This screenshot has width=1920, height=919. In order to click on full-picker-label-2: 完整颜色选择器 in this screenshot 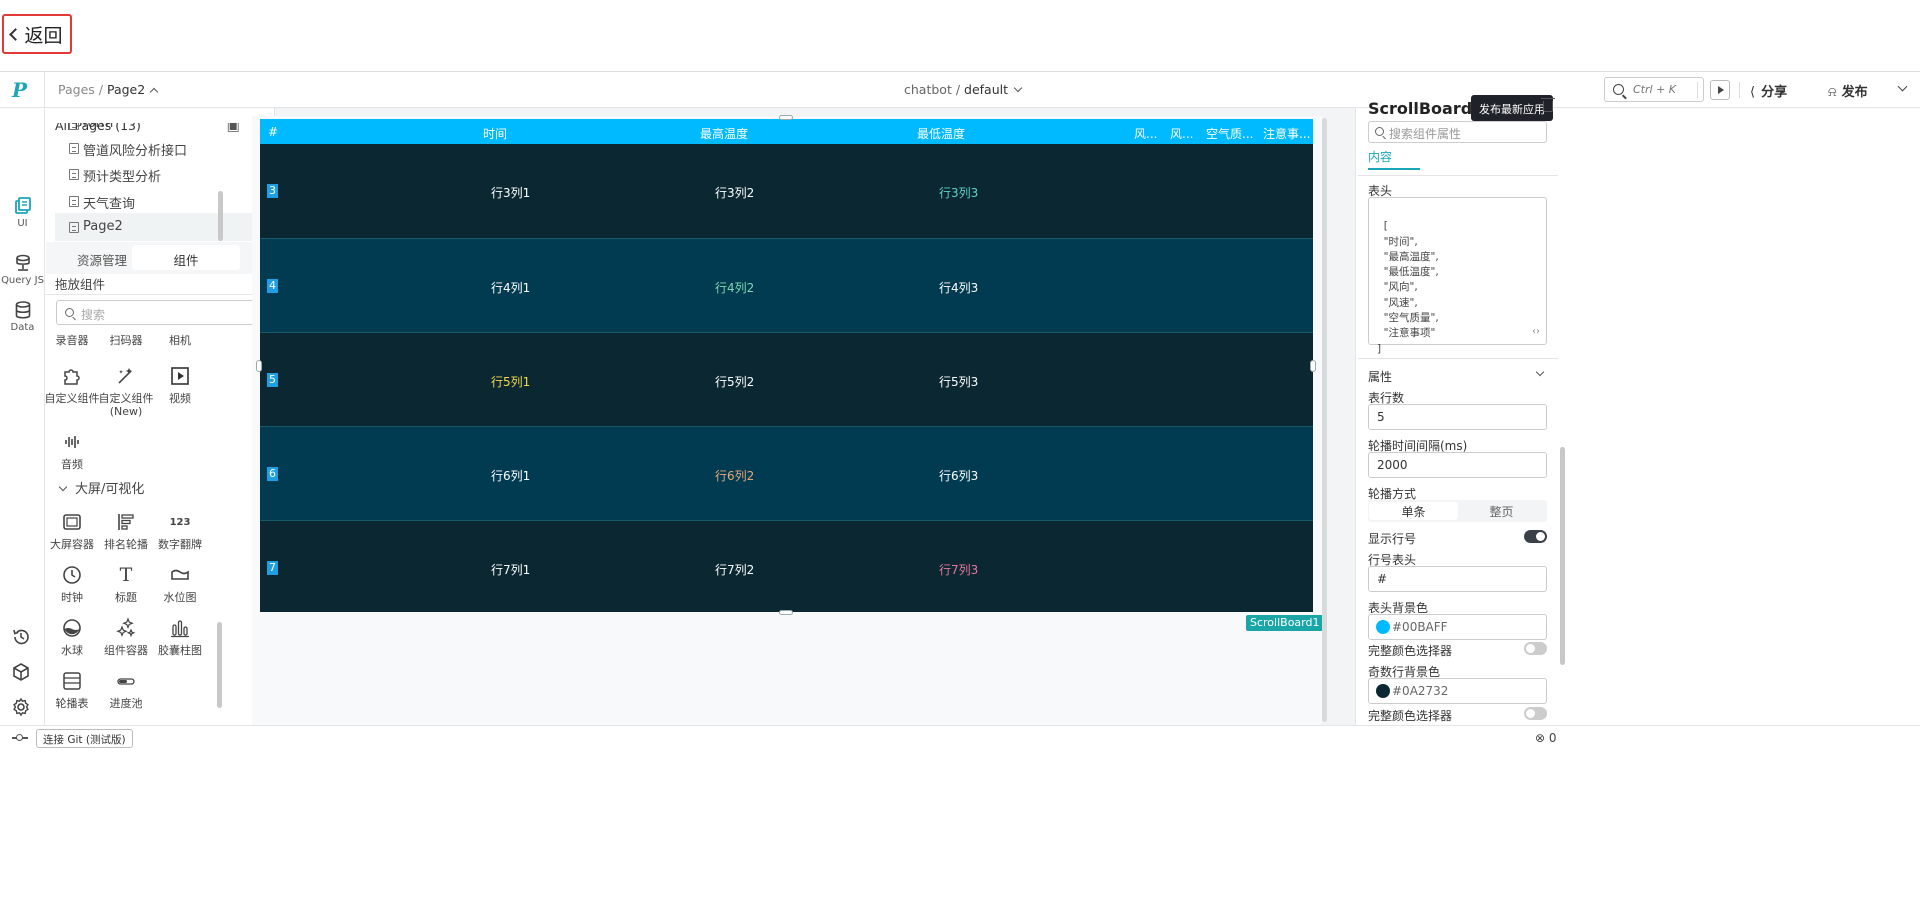, I will do `click(1410, 716)`.